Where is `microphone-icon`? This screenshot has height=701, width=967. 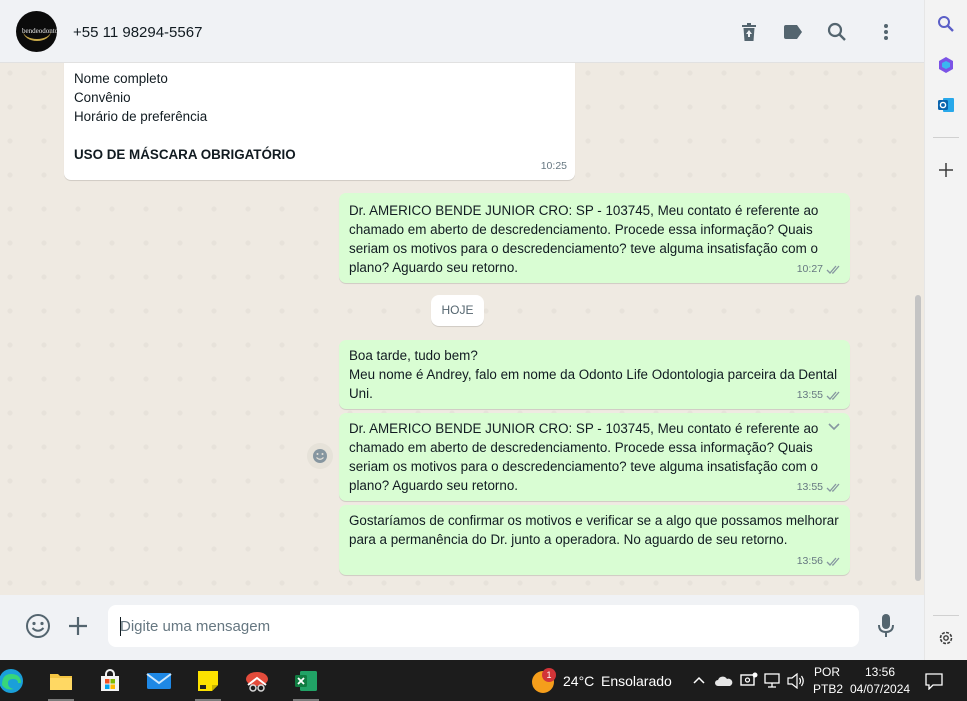 microphone-icon is located at coordinates (886, 625).